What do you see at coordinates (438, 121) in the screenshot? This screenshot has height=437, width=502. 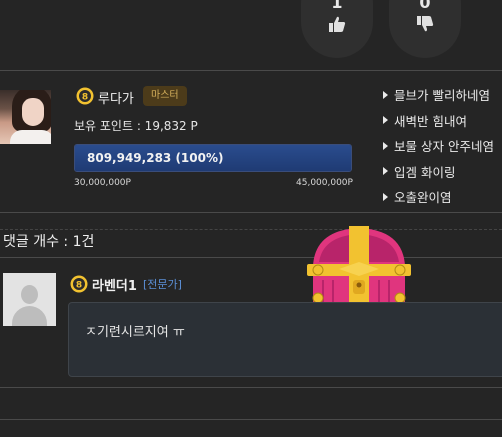 I see `message-item: 새벽반 힘내여` at bounding box center [438, 121].